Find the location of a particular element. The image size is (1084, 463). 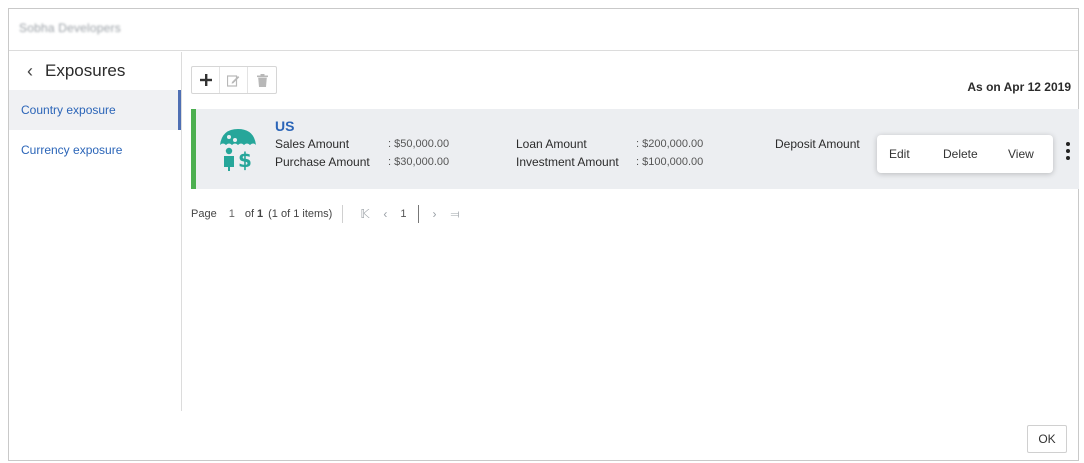

as-on-date: As on Apr 12 2019 is located at coordinates (1019, 87).